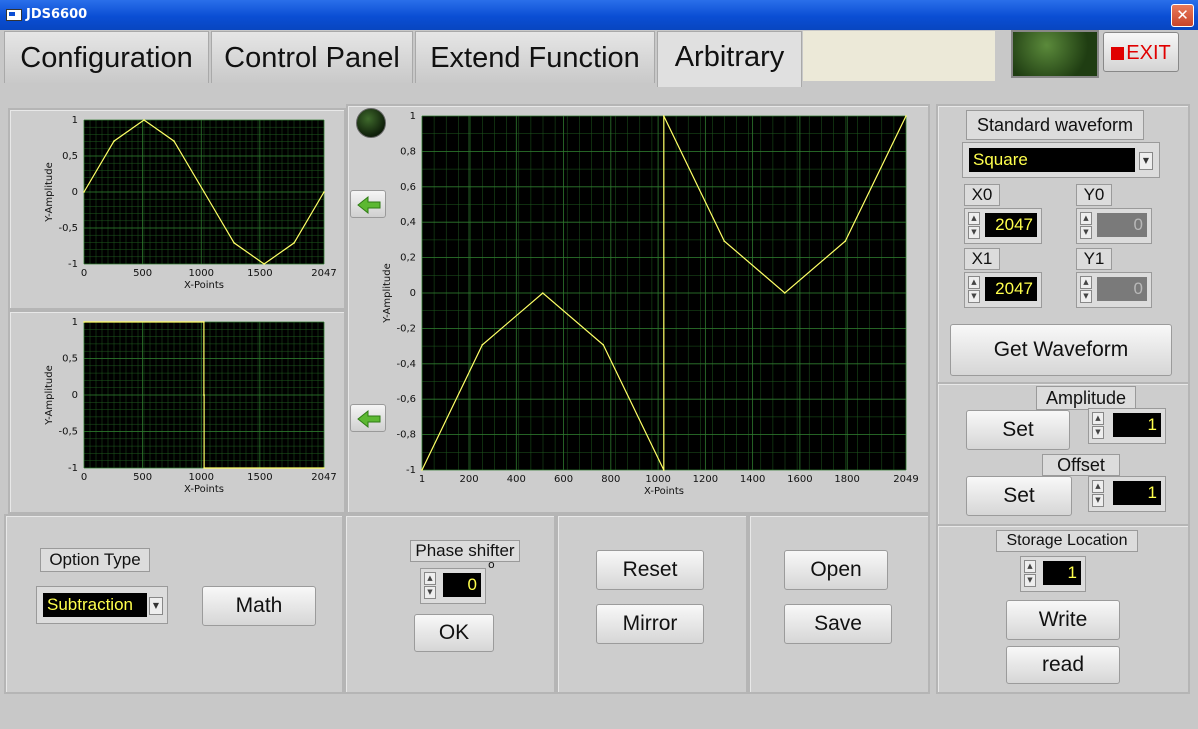 Image resolution: width=1198 pixels, height=729 pixels. Describe the element at coordinates (408, 258) in the screenshot. I see `y-tick-label: 0,2` at that location.